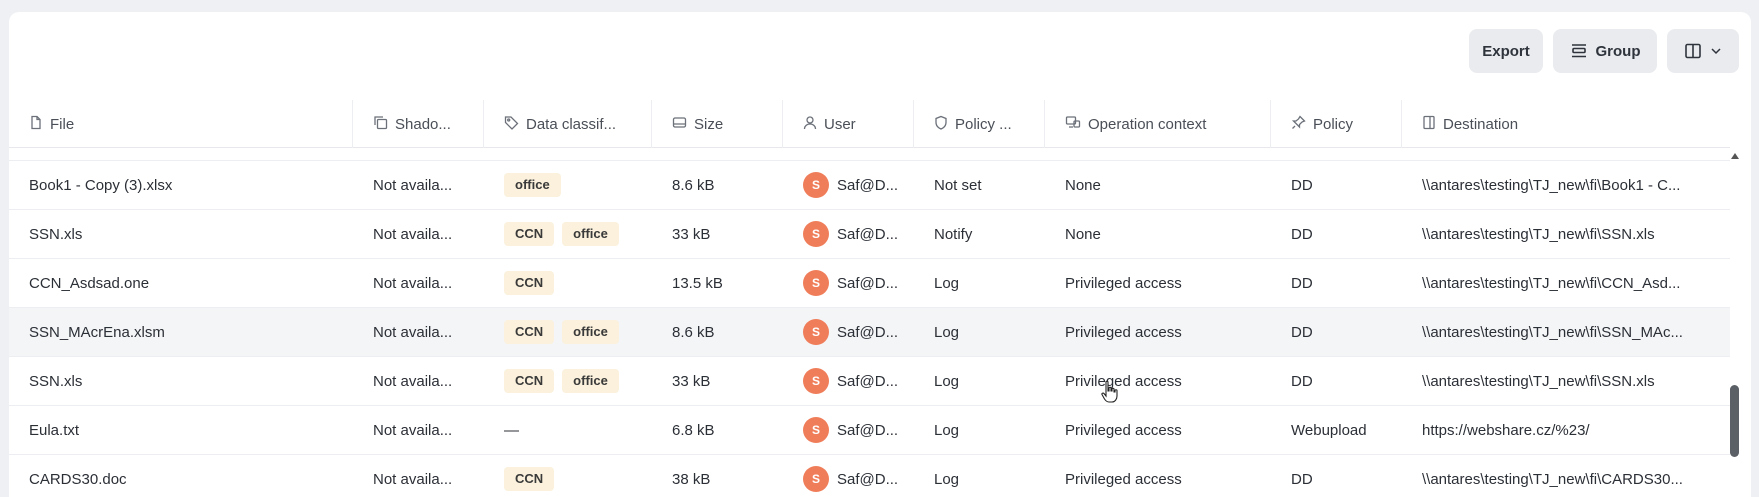 The height and width of the screenshot is (497, 1759). What do you see at coordinates (181, 332) in the screenshot?
I see `file-name-cell: SSN_MAcrEna.xlsm` at bounding box center [181, 332].